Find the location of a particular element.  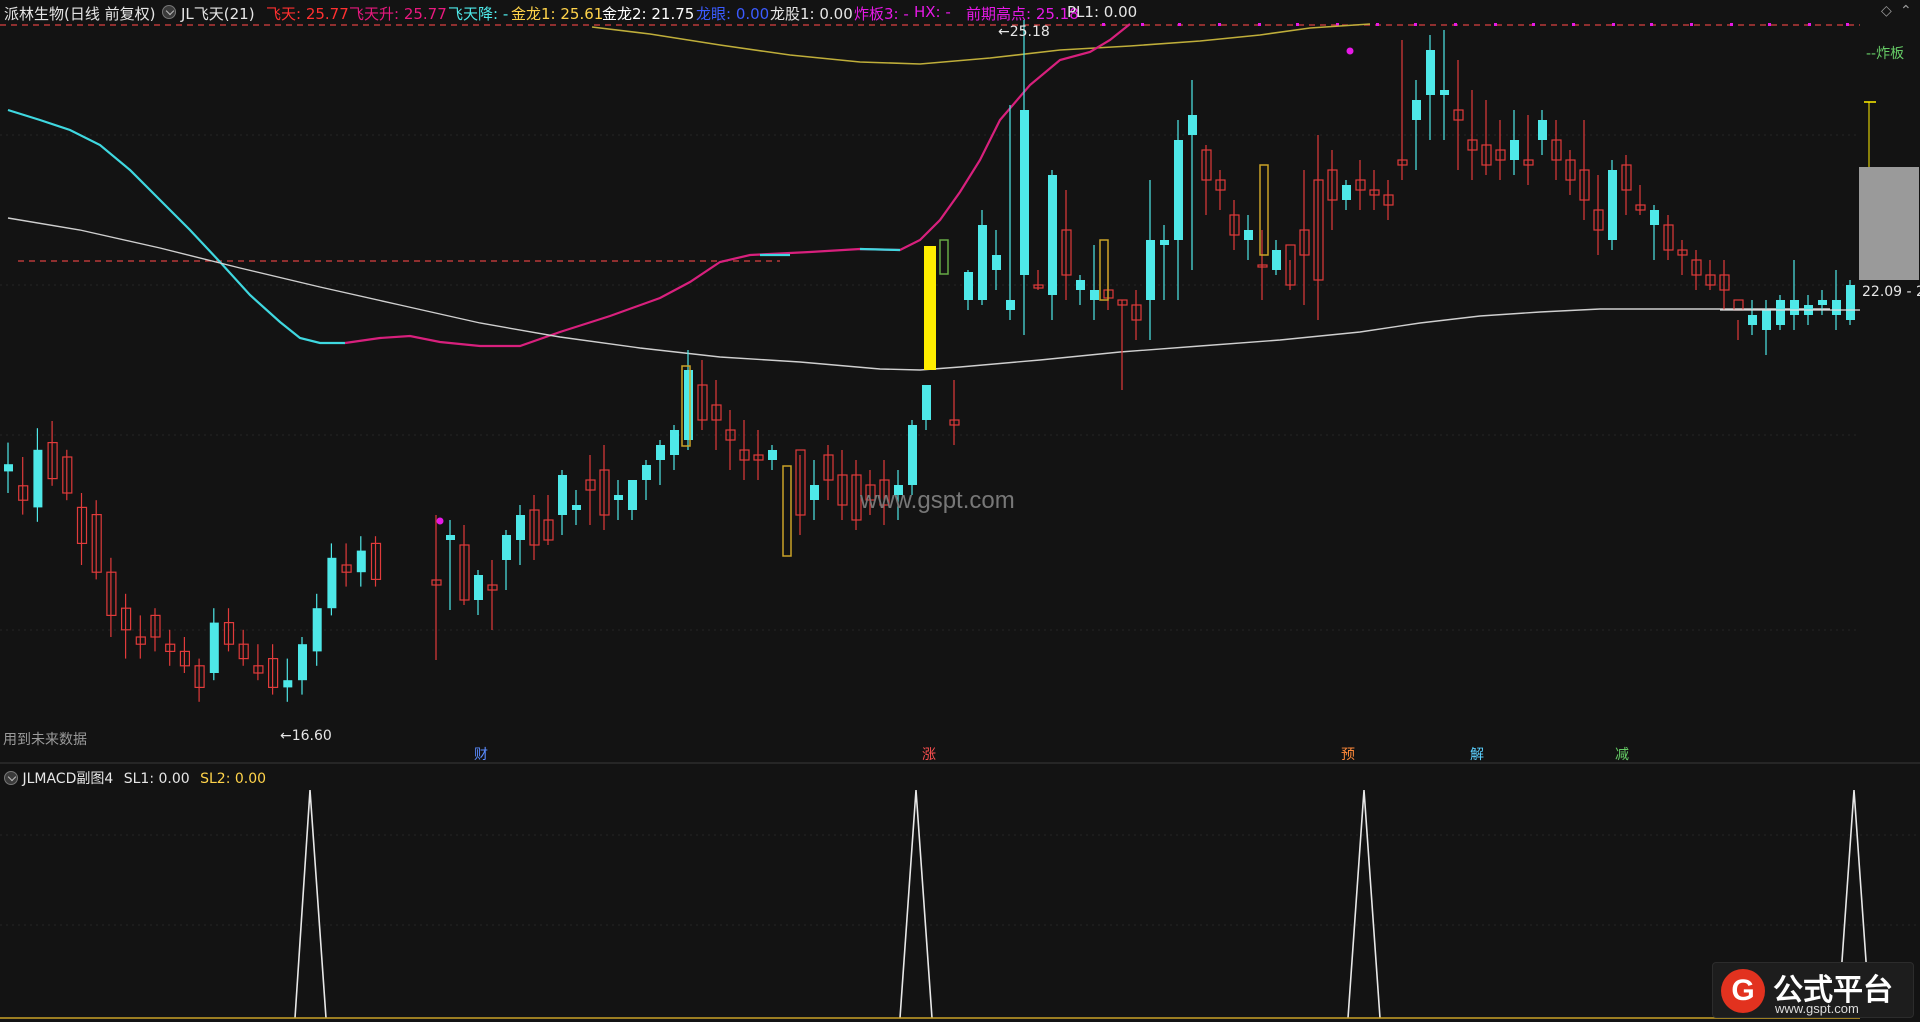

golden-line is located at coordinates (981, 44).